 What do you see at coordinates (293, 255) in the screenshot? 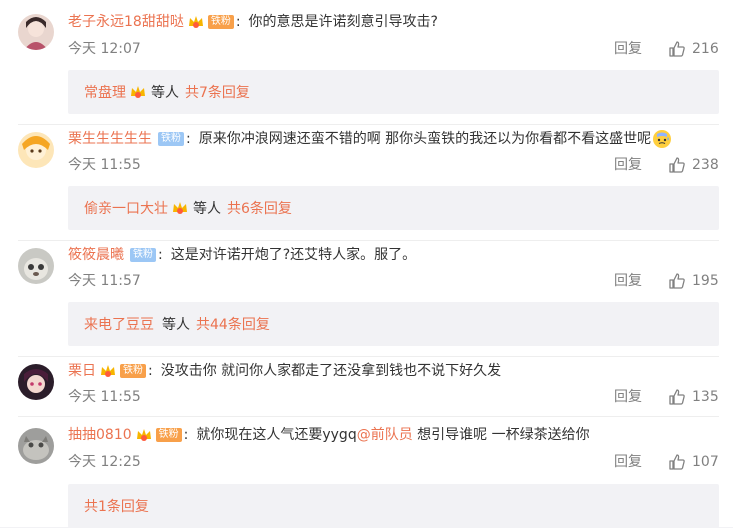
I see `comment-text: 这是对许诺开炮了?还艾特人家。服了。` at bounding box center [293, 255].